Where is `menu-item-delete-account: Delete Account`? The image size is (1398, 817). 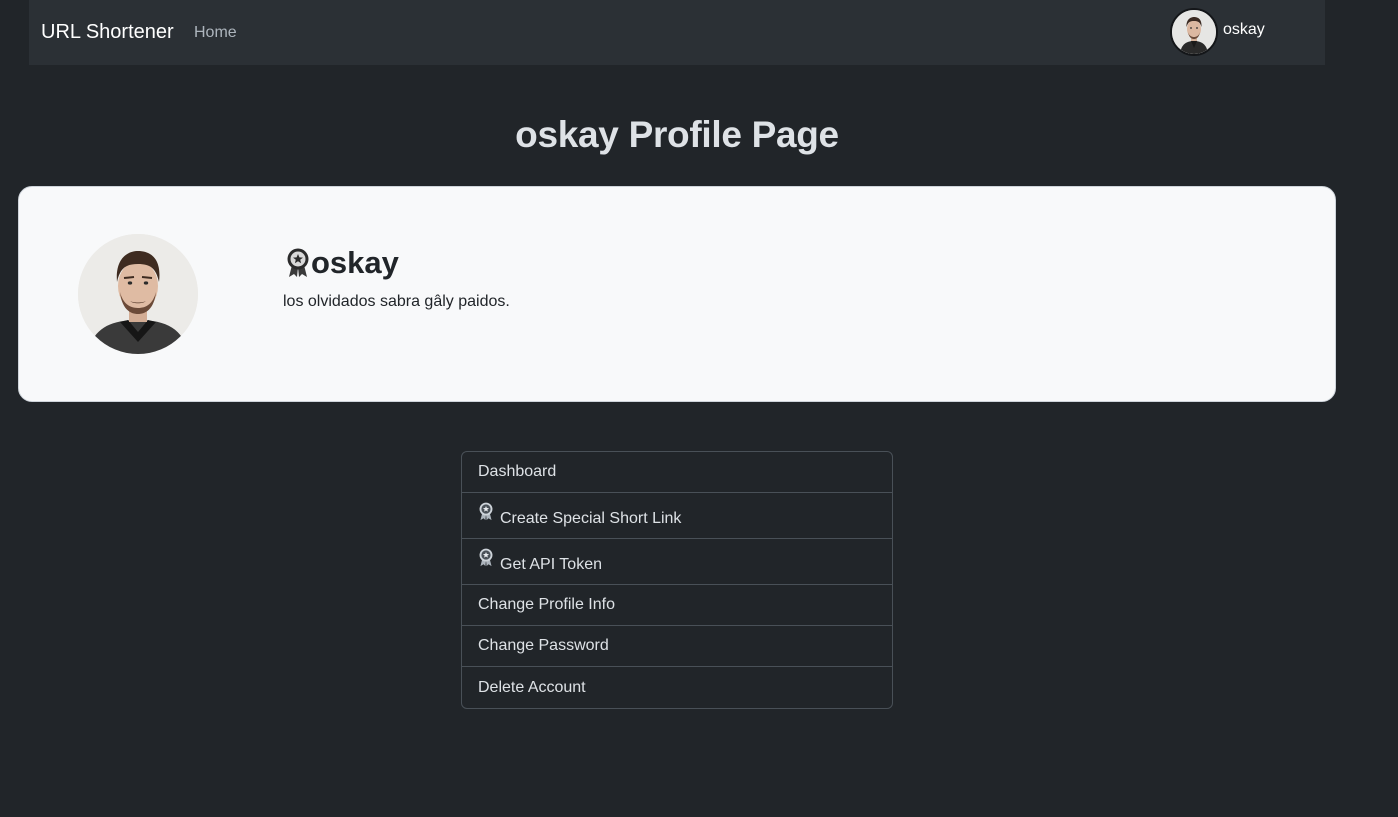
menu-item-delete-account: Delete Account is located at coordinates (677, 687).